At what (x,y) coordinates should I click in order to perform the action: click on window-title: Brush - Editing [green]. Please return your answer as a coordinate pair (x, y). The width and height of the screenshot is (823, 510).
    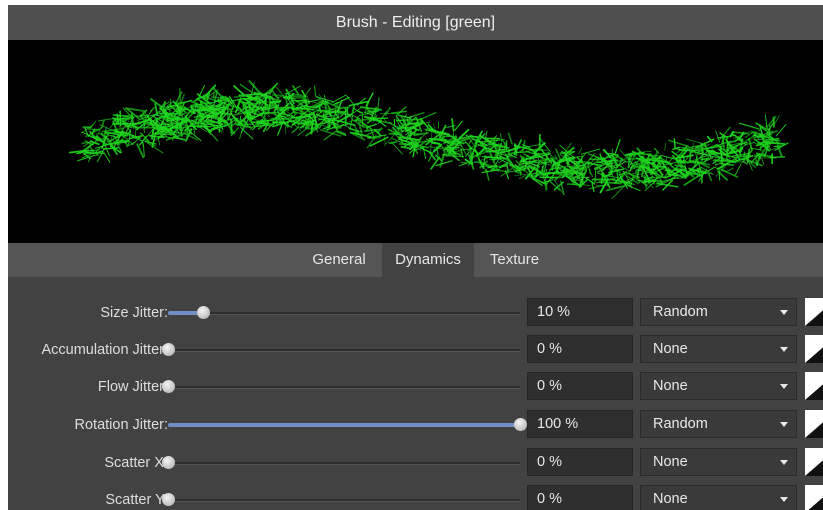
    Looking at the image, I should click on (415, 22).